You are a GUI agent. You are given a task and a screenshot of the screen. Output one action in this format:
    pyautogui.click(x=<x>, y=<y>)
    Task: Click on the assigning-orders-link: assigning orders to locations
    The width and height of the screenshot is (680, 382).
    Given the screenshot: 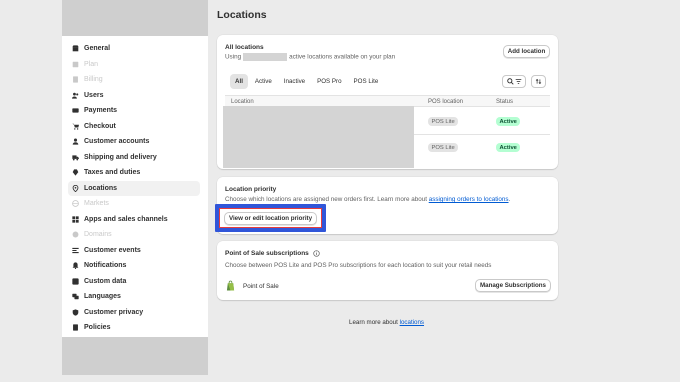 What is the action you would take?
    pyautogui.click(x=469, y=199)
    